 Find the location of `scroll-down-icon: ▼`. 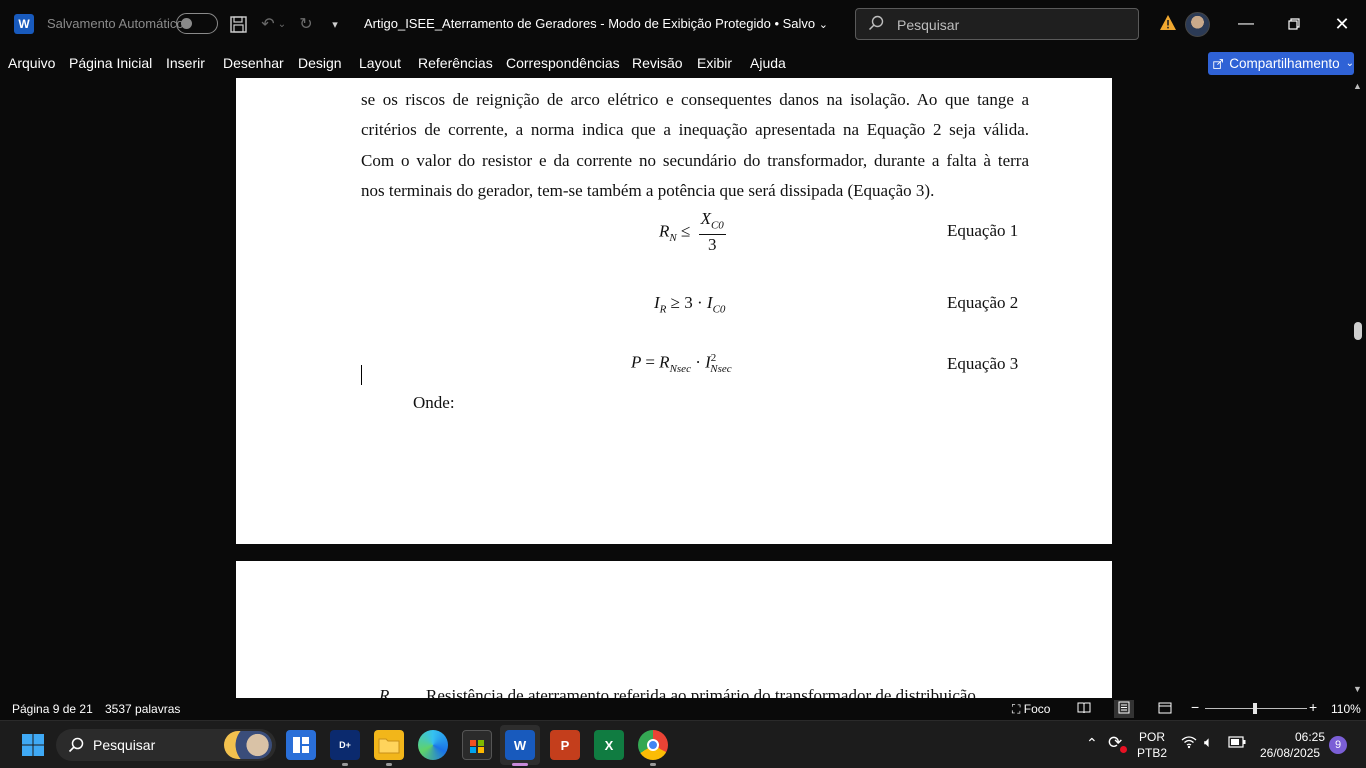

scroll-down-icon: ▼ is located at coordinates (1357, 689).